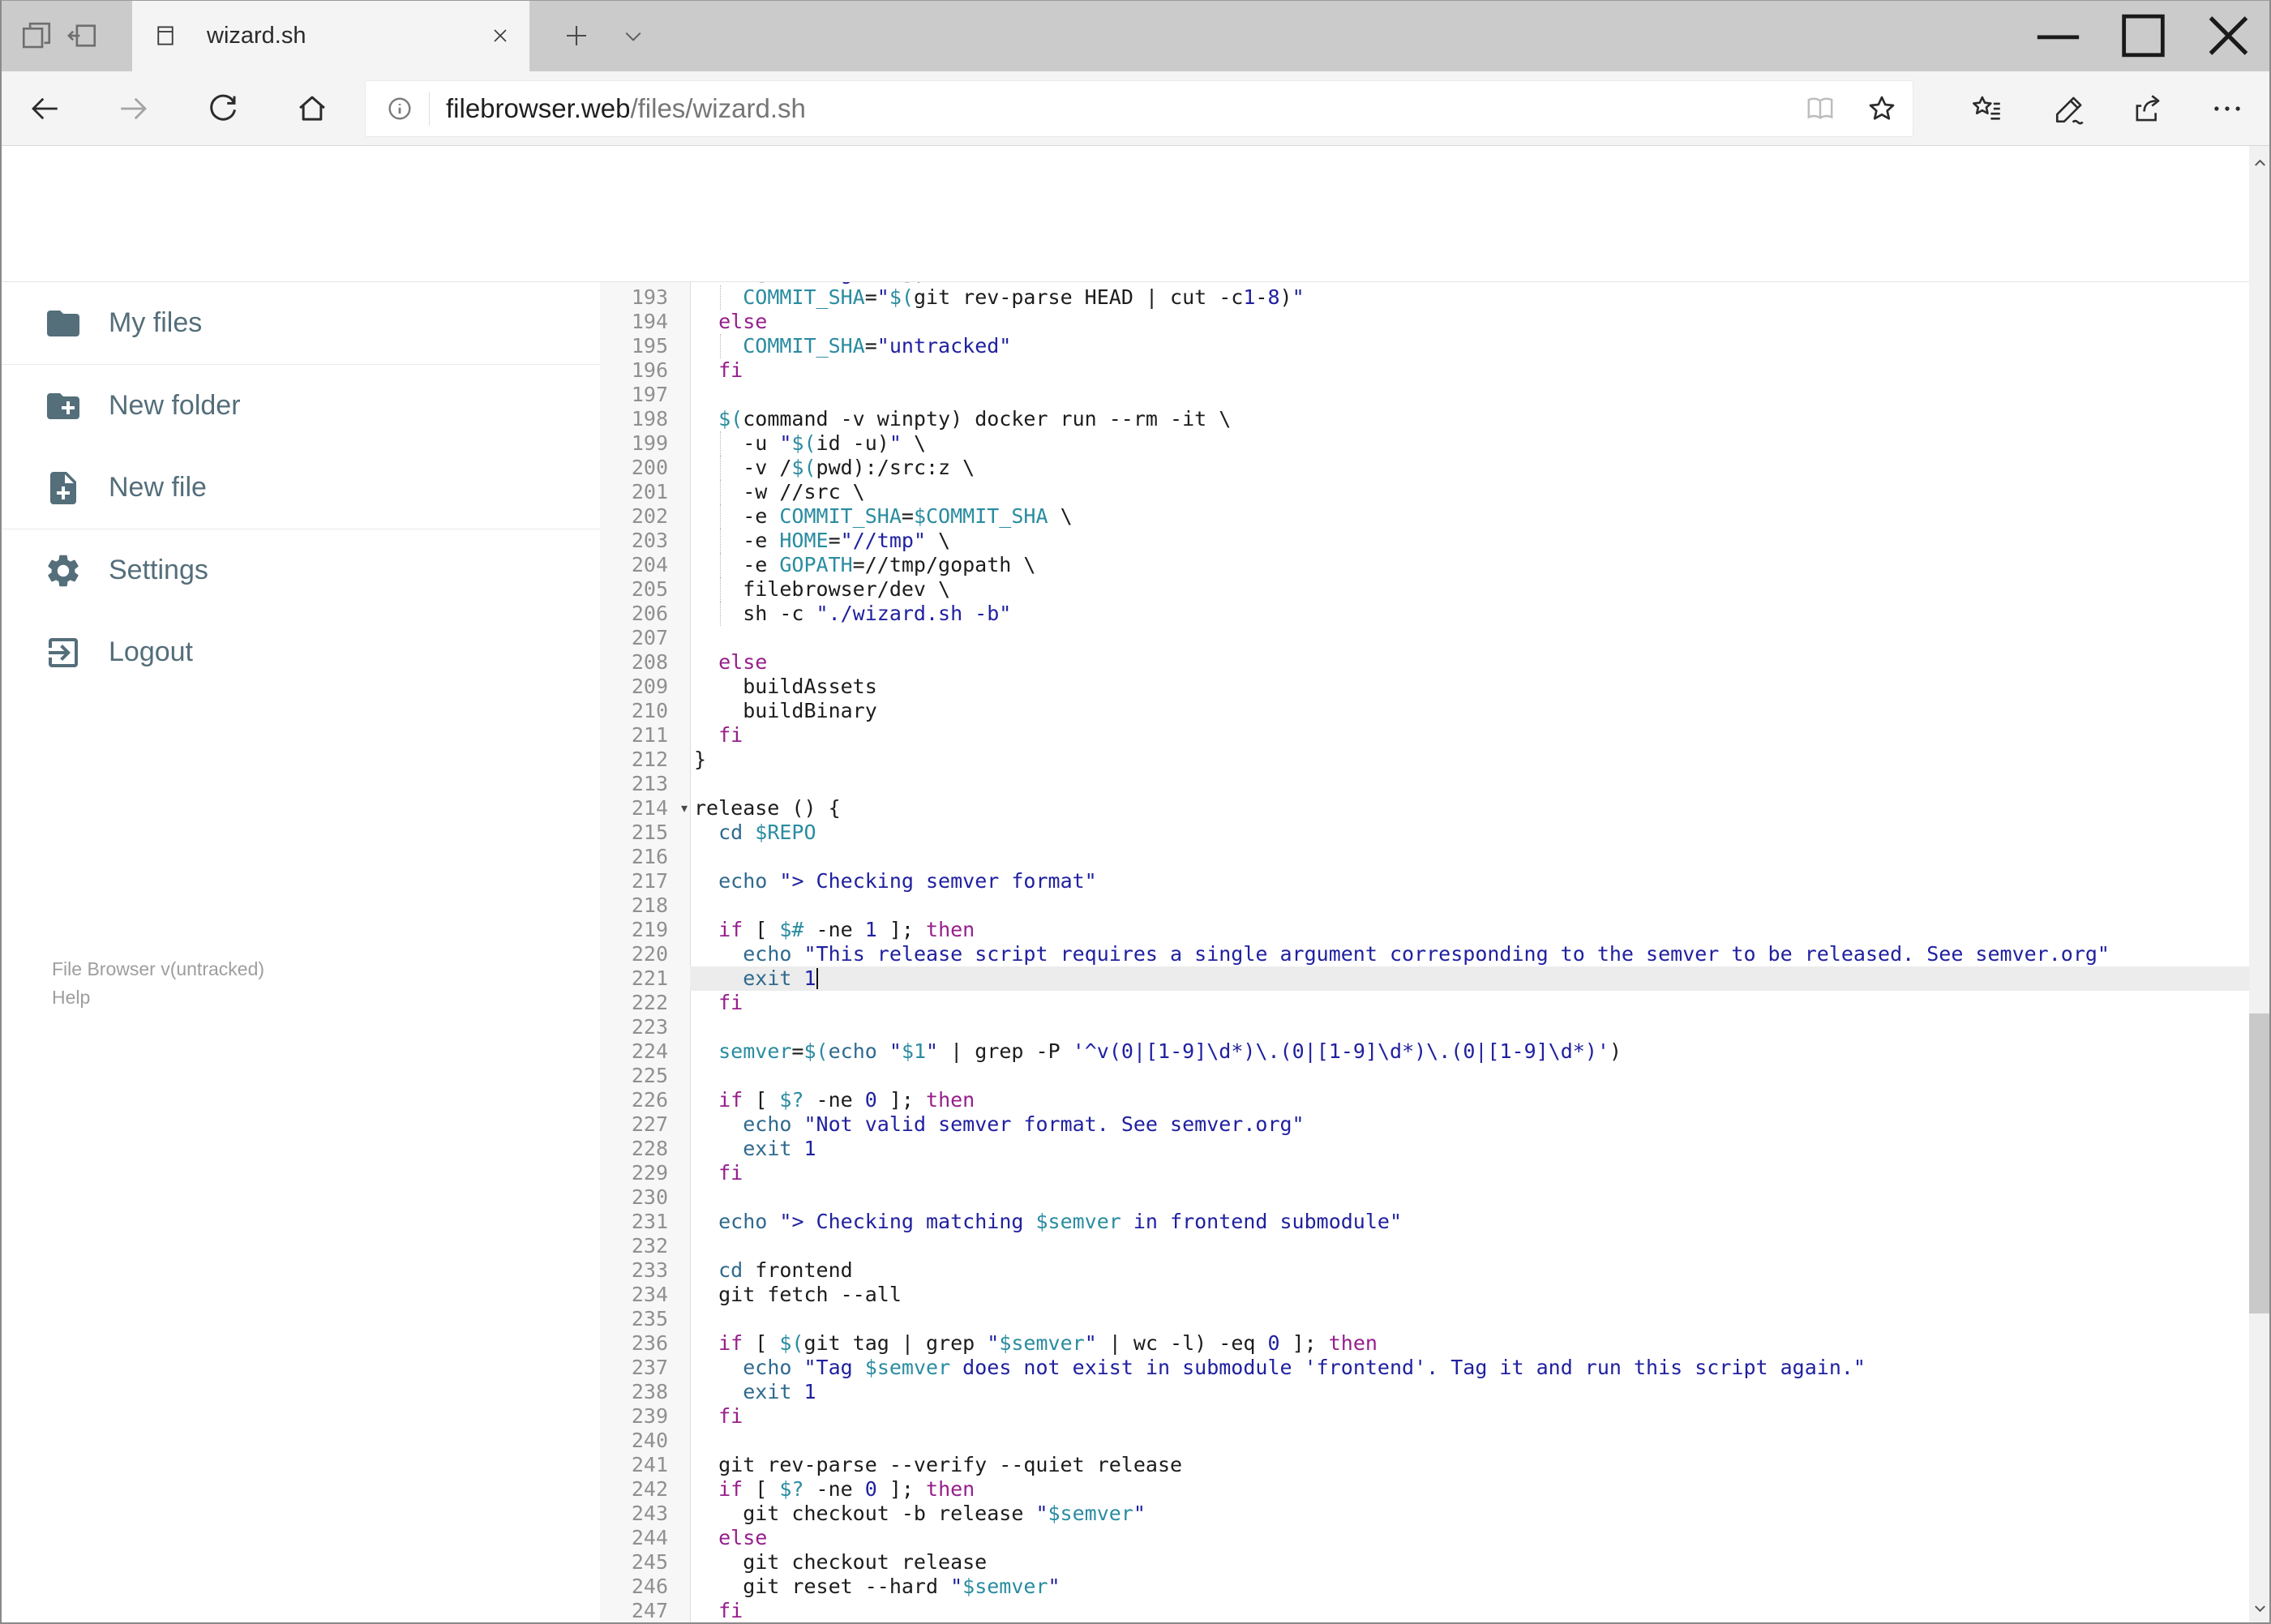 The height and width of the screenshot is (1624, 2271). What do you see at coordinates (649, 1246) in the screenshot?
I see `line-number: 232` at bounding box center [649, 1246].